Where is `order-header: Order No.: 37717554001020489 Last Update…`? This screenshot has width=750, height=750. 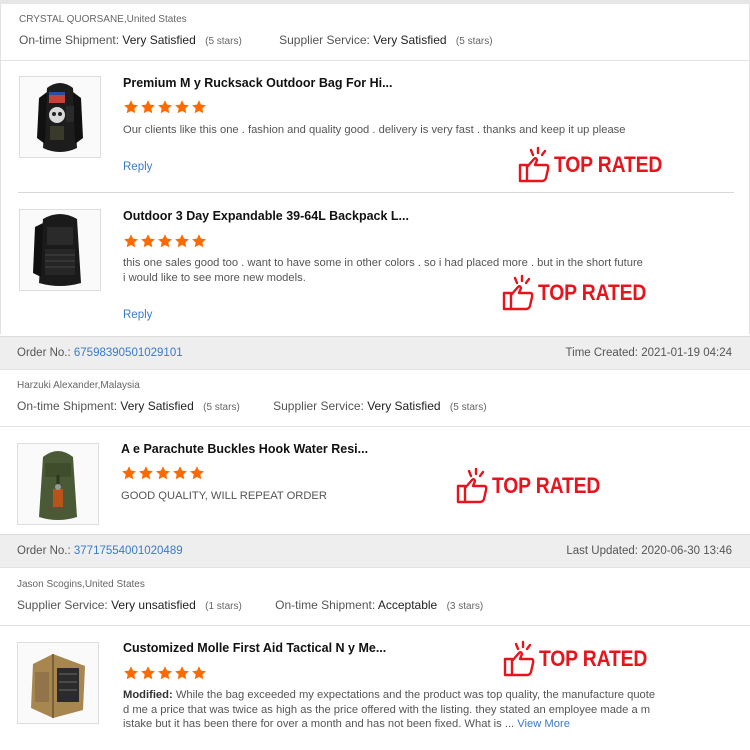 order-header: Order No.: 37717554001020489 Last Update… is located at coordinates (375, 551).